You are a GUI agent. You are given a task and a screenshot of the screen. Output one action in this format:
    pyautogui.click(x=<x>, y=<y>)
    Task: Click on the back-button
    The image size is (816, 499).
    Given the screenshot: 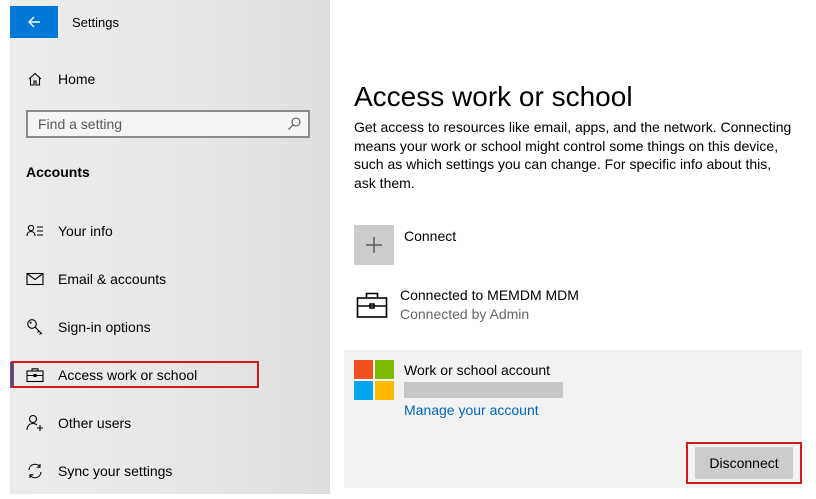 What is the action you would take?
    pyautogui.click(x=34, y=22)
    